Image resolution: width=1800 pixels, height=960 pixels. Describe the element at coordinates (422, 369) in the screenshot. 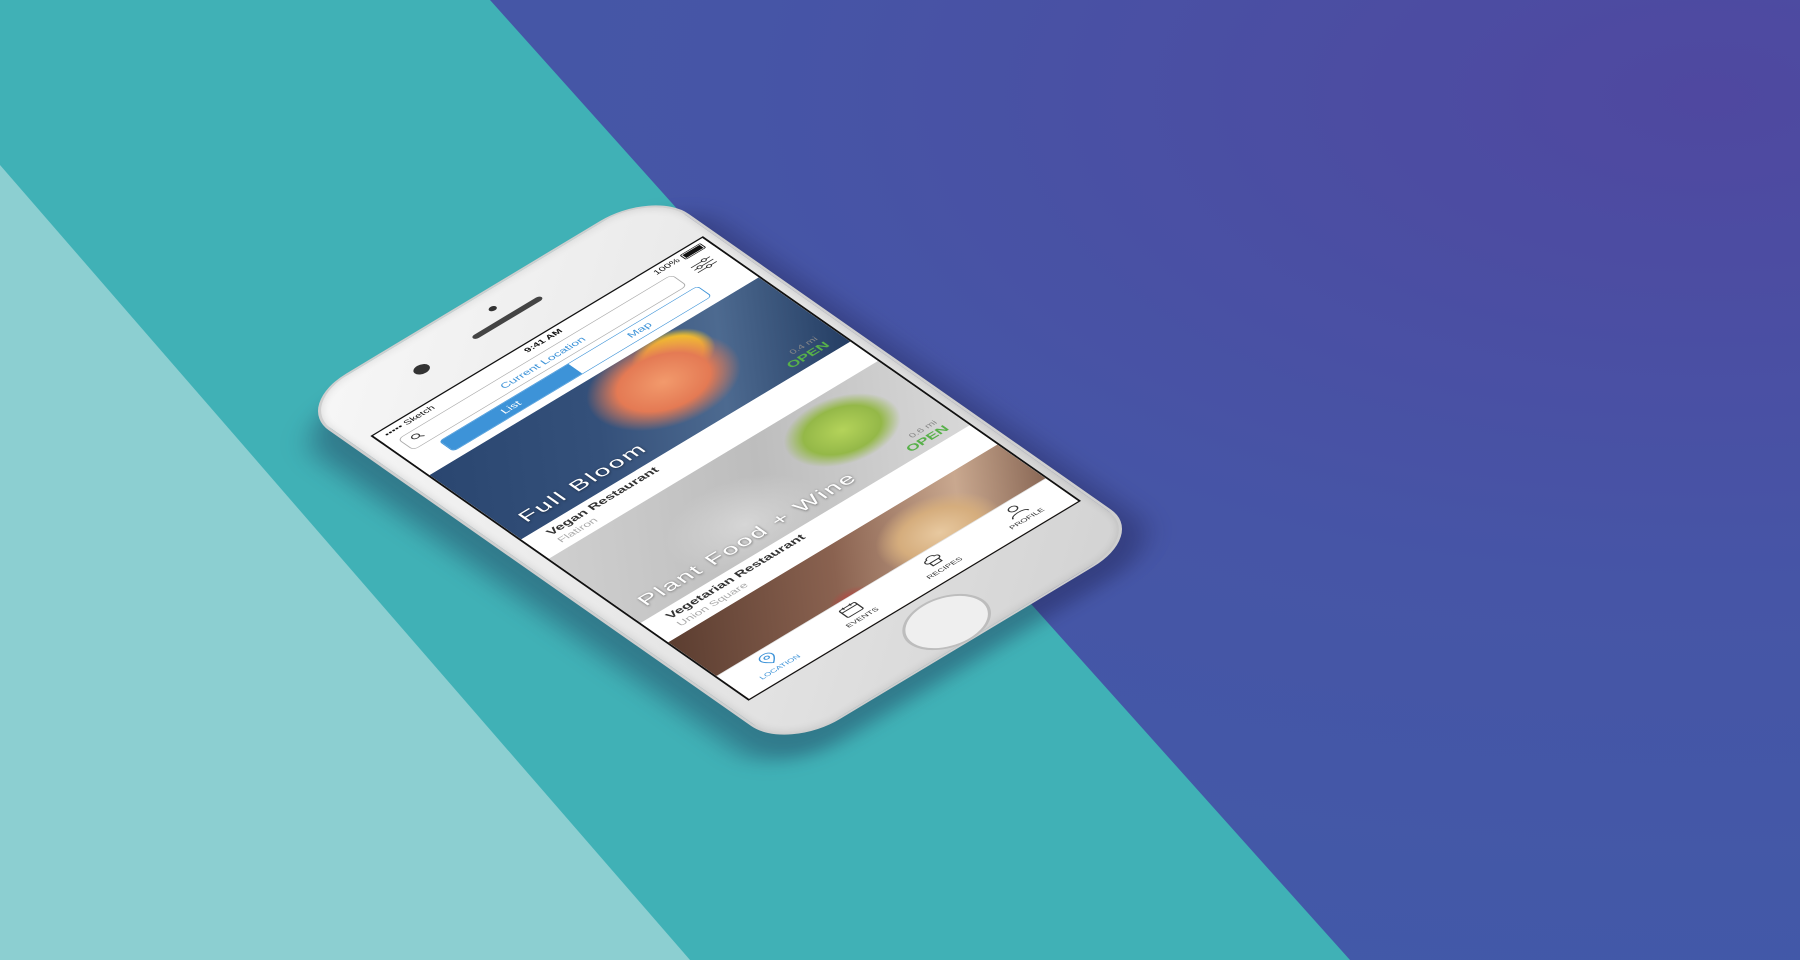

I see `front-camera-icon` at that location.